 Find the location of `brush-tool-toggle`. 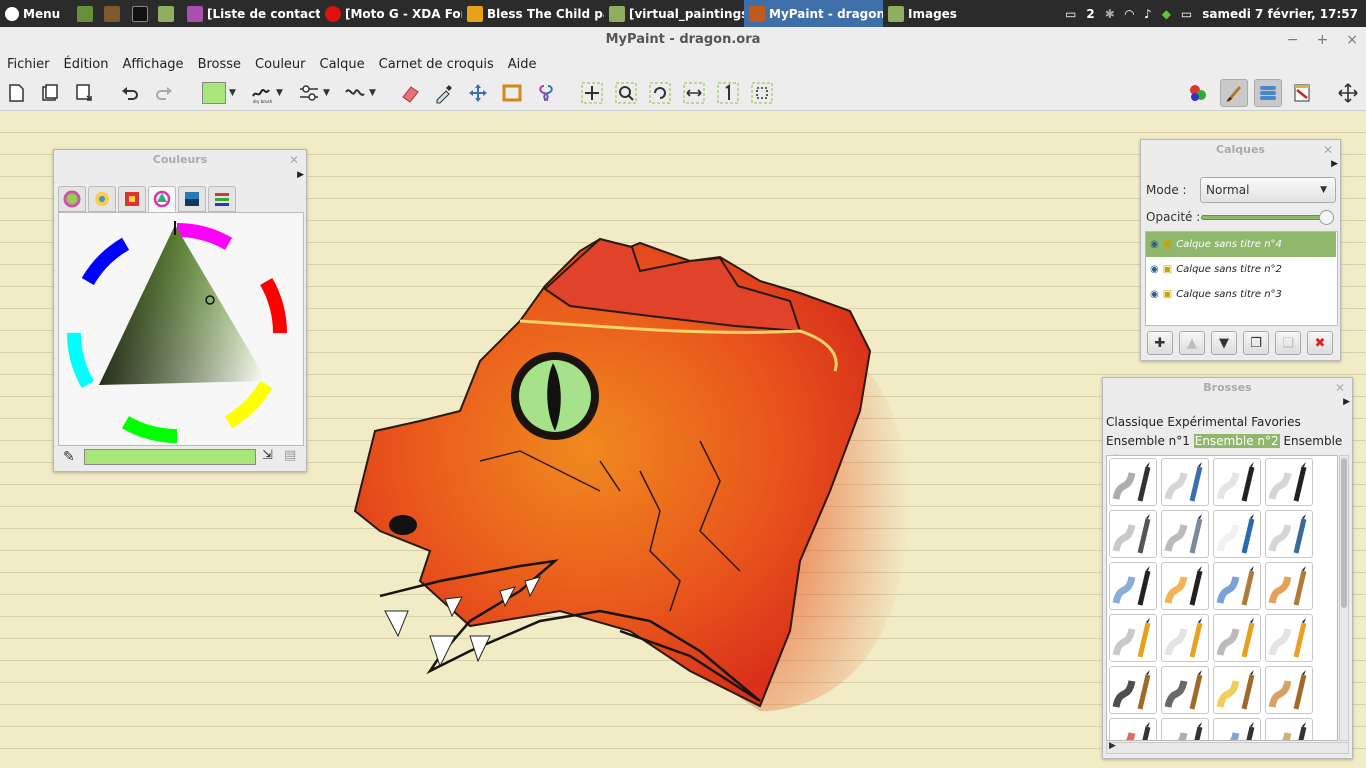

brush-tool-toggle is located at coordinates (1234, 93).